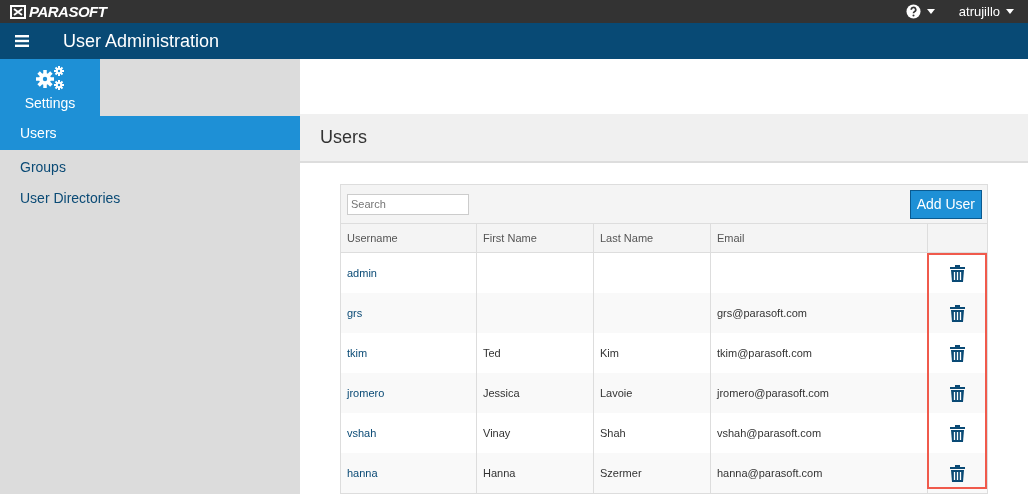 The height and width of the screenshot is (494, 1028). What do you see at coordinates (613, 433) in the screenshot?
I see `table-cell: Shah` at bounding box center [613, 433].